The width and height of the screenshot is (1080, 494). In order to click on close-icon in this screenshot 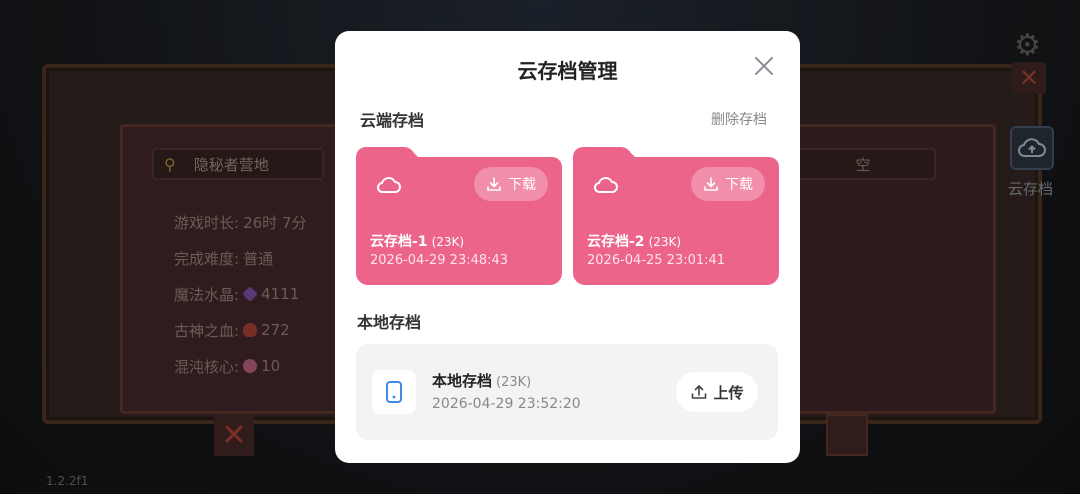, I will do `click(764, 66)`.